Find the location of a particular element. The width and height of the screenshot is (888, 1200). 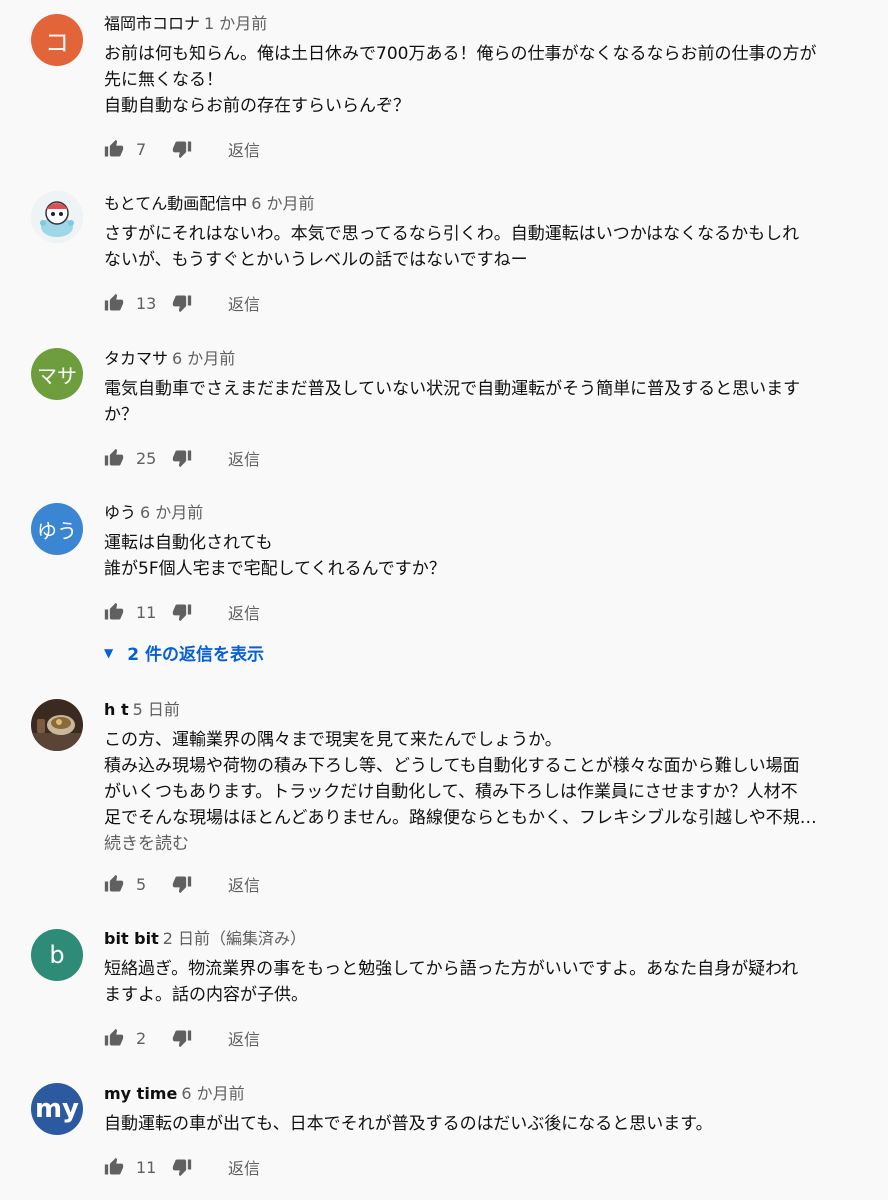

comment-text-line: 自動自動ならお前の存在すらいらんぞ？ is located at coordinates (257, 106).